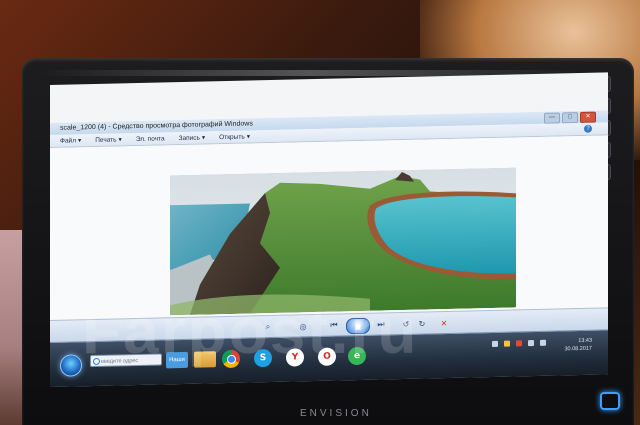  I want to click on menu-open: Открыть ▾, so click(234, 136).